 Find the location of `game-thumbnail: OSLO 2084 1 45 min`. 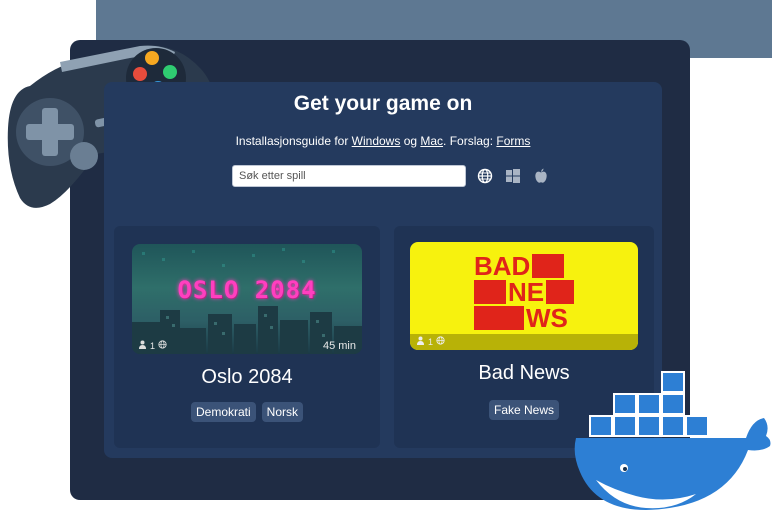

game-thumbnail: OSLO 2084 1 45 min is located at coordinates (247, 299).